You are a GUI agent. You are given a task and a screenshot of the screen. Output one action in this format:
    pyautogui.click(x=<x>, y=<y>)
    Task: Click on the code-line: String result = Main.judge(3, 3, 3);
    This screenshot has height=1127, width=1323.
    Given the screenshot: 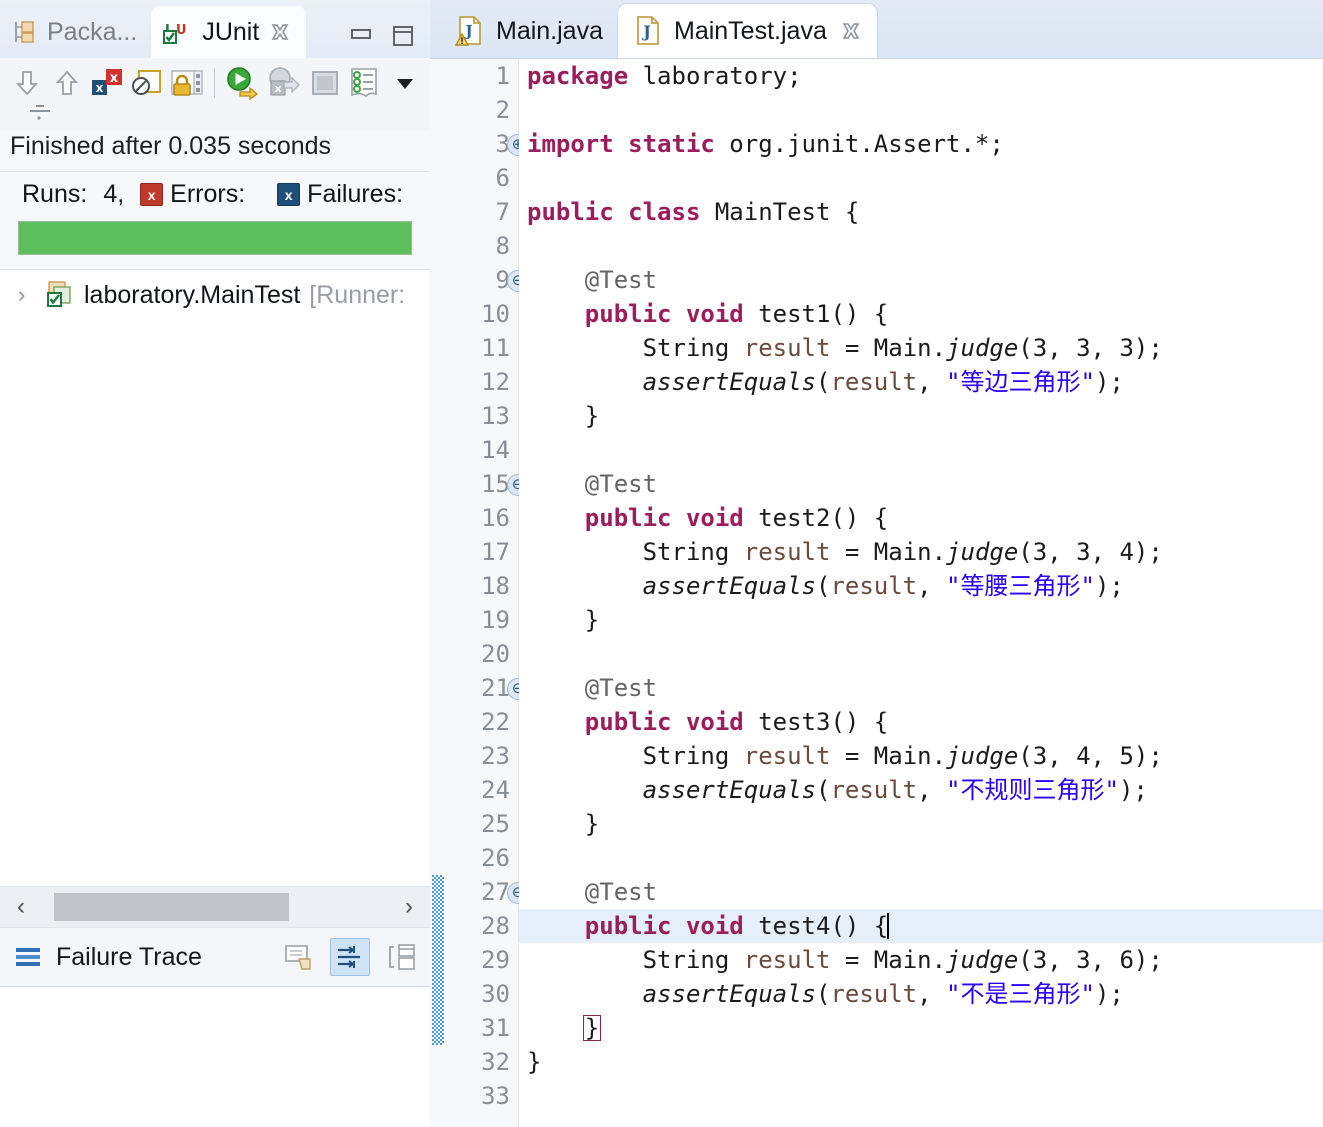 What is the action you would take?
    pyautogui.click(x=921, y=348)
    